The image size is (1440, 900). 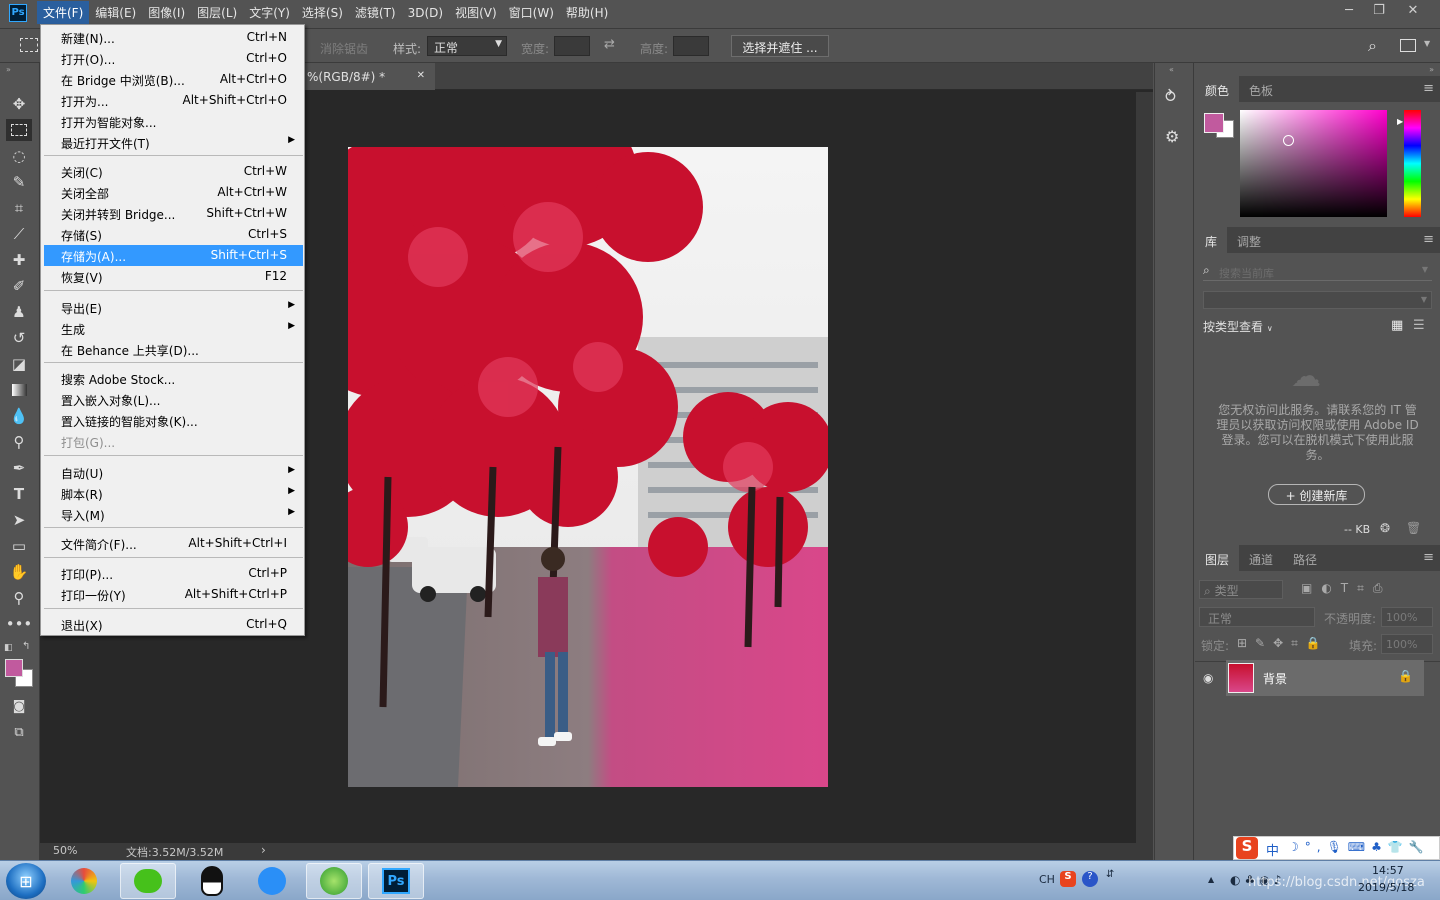 I want to click on more-tools-icon: •••, so click(x=19, y=624).